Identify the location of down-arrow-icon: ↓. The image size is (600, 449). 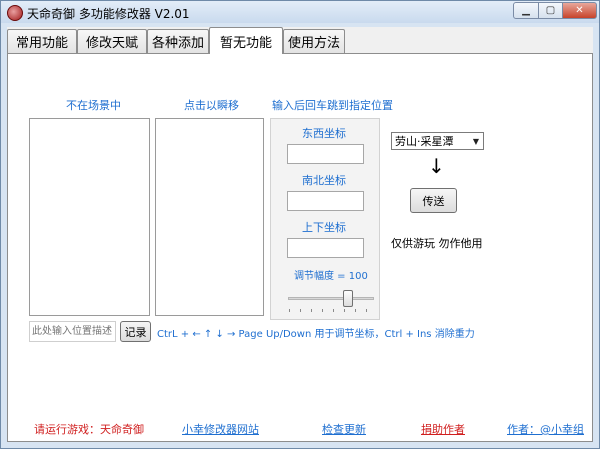
(436, 166).